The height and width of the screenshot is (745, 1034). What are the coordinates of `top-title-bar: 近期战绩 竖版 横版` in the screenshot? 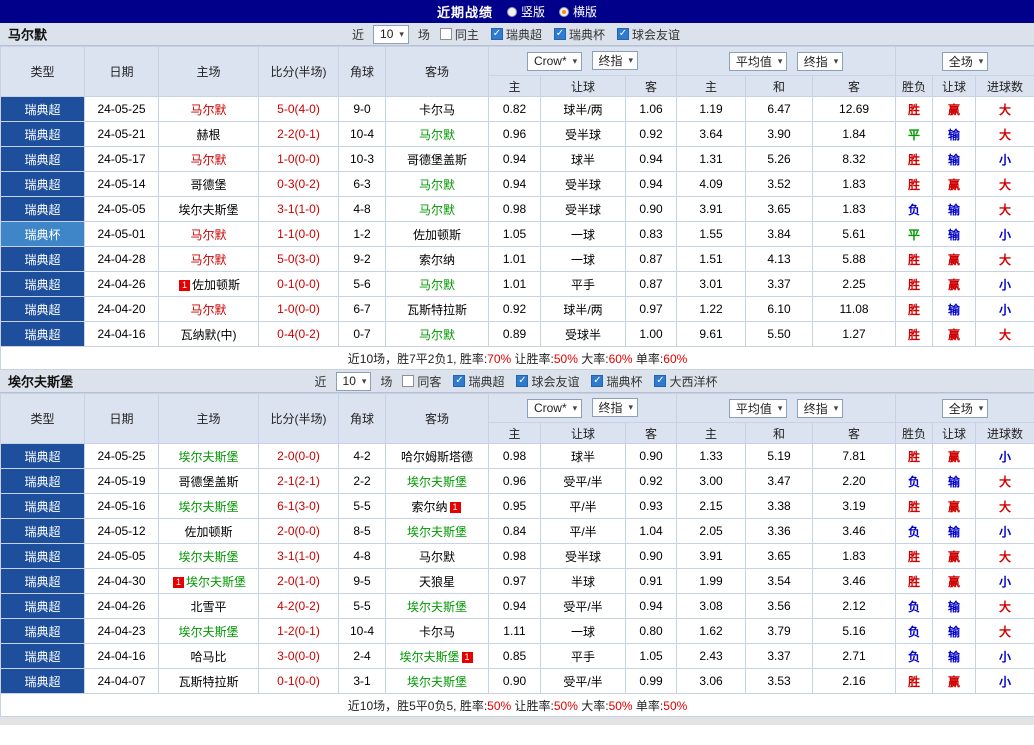 It's located at (517, 11).